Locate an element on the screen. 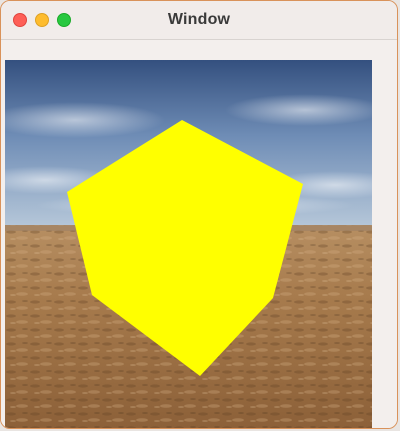  title-bar: Window is located at coordinates (199, 20).